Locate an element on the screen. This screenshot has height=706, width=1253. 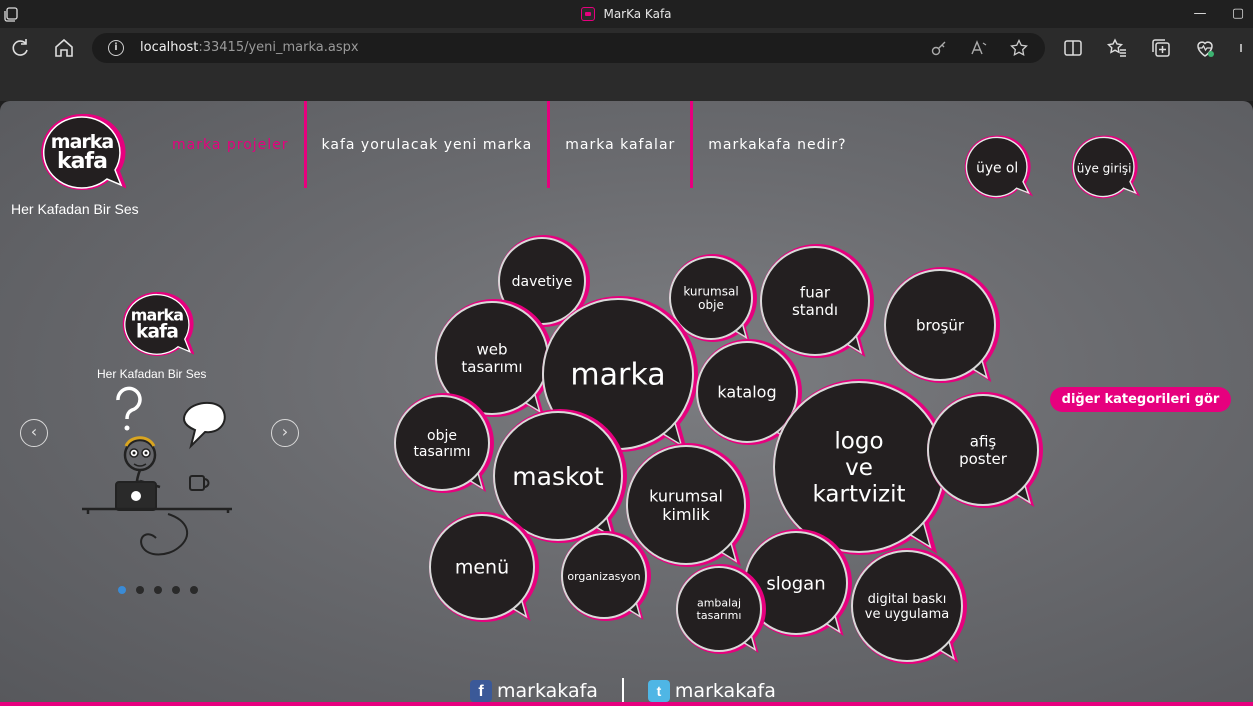
signup-label: üye ol is located at coordinates (997, 169).